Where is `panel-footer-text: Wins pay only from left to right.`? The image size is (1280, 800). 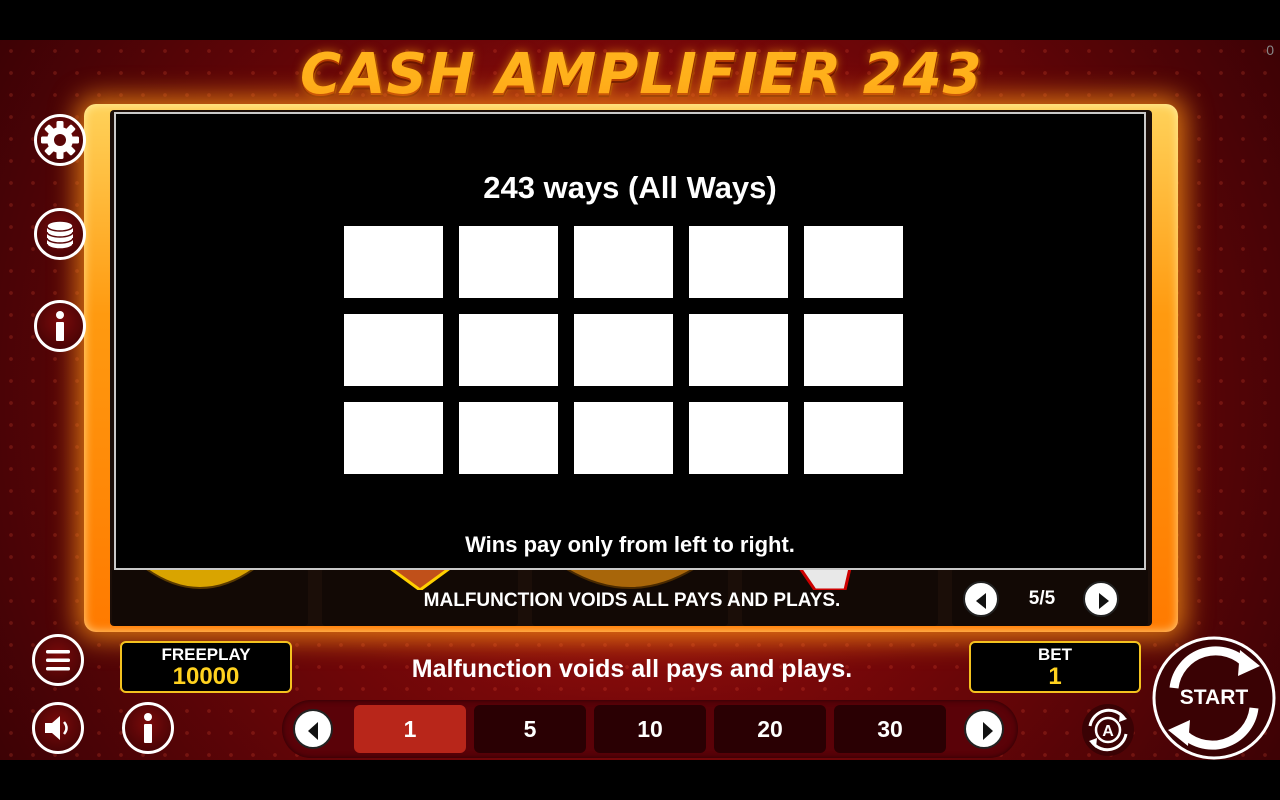
panel-footer-text: Wins pay only from left to right. is located at coordinates (630, 544).